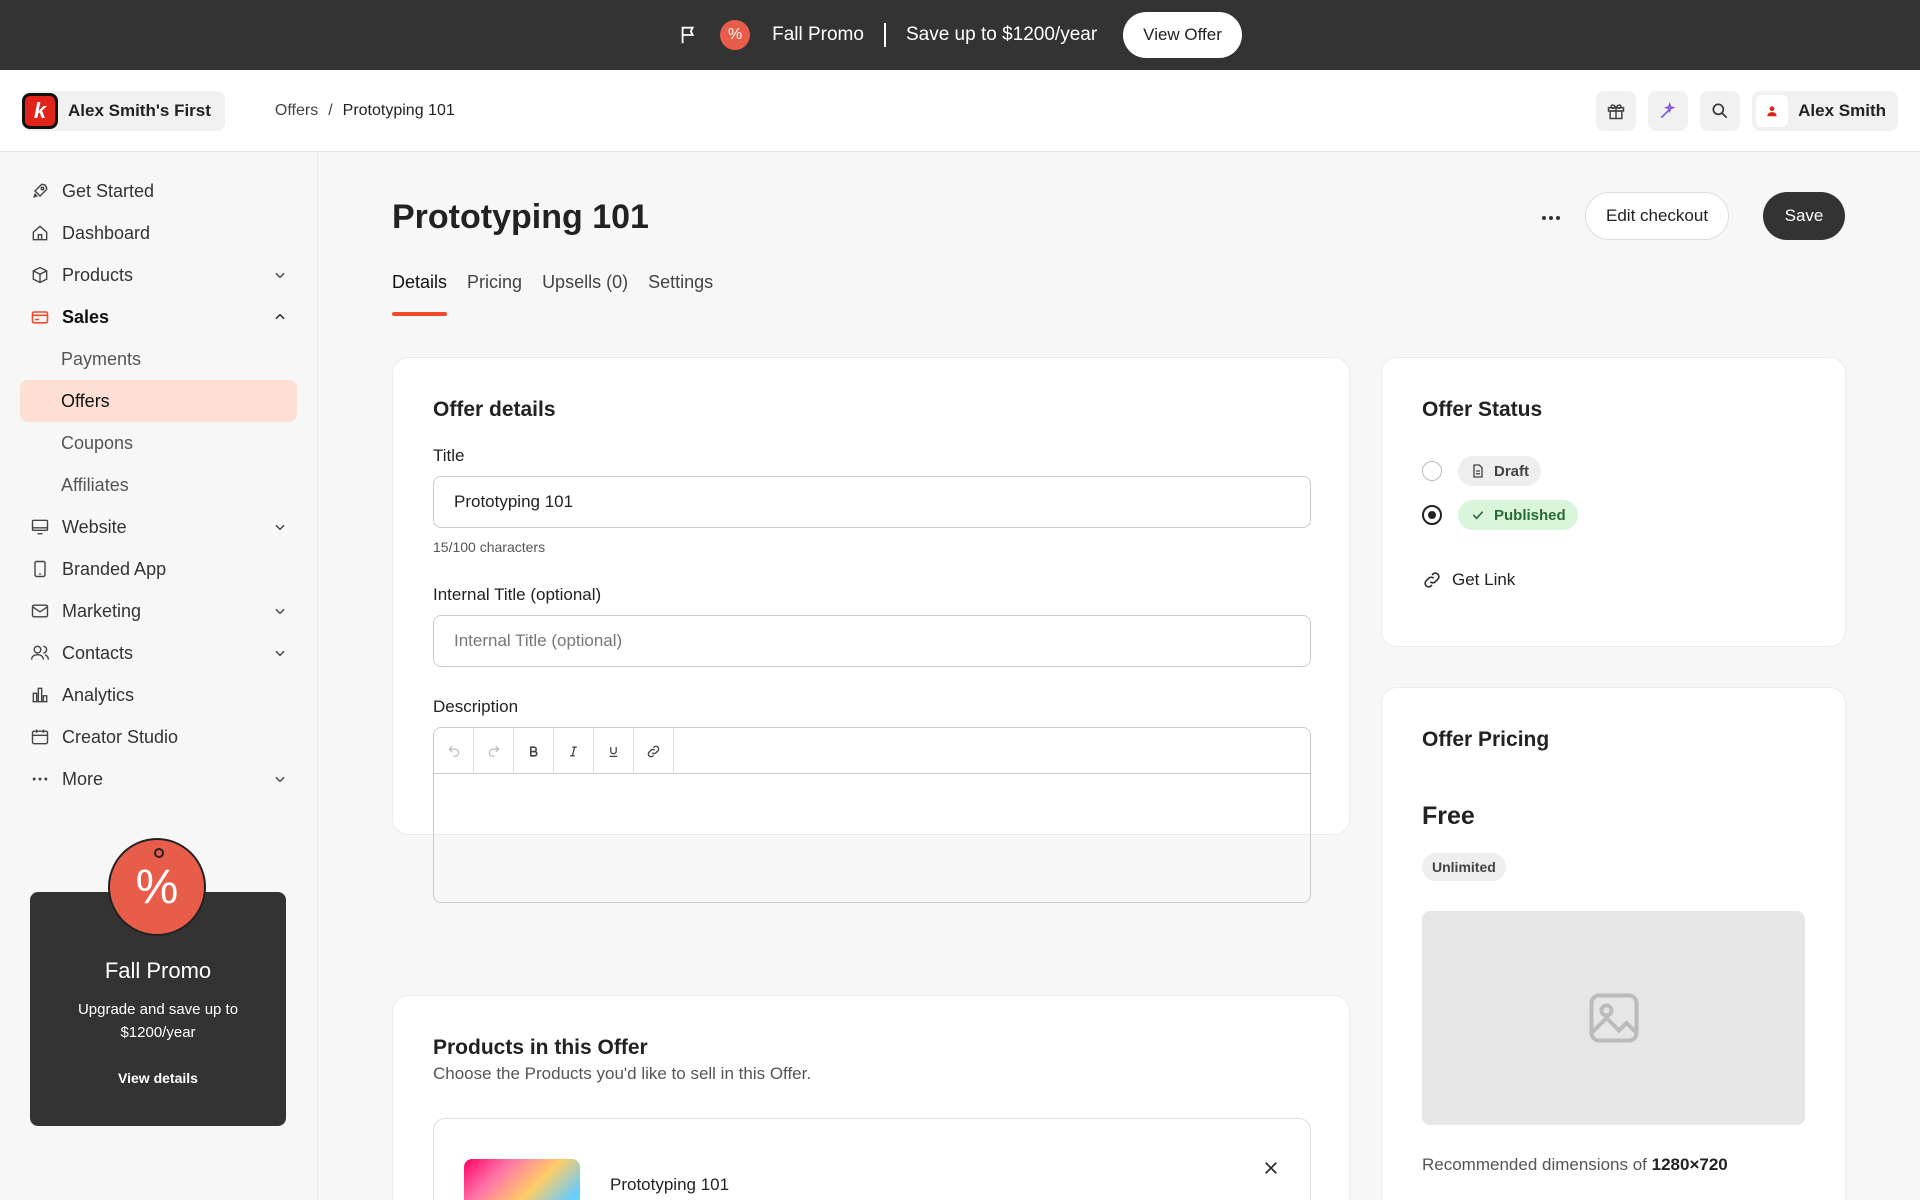  I want to click on promo-card-description: Upgrade and save up to $1200/year, so click(158, 1021).